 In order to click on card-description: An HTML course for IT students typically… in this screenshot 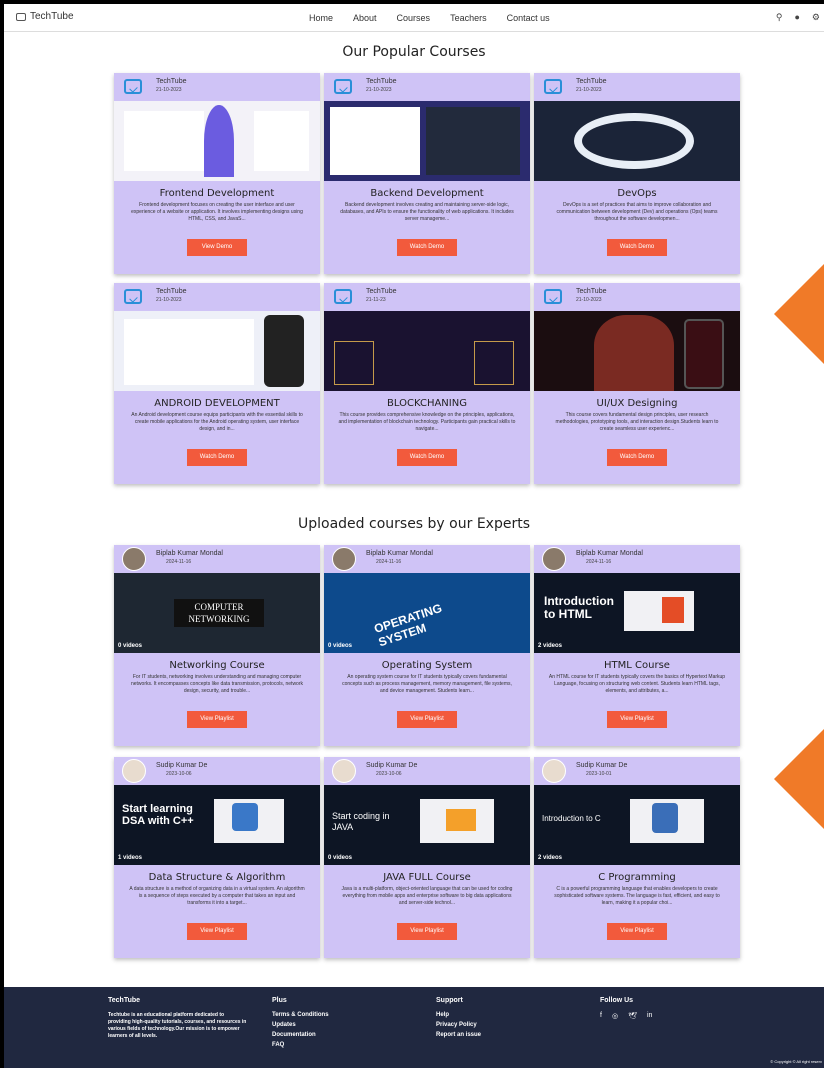, I will do `click(637, 684)`.